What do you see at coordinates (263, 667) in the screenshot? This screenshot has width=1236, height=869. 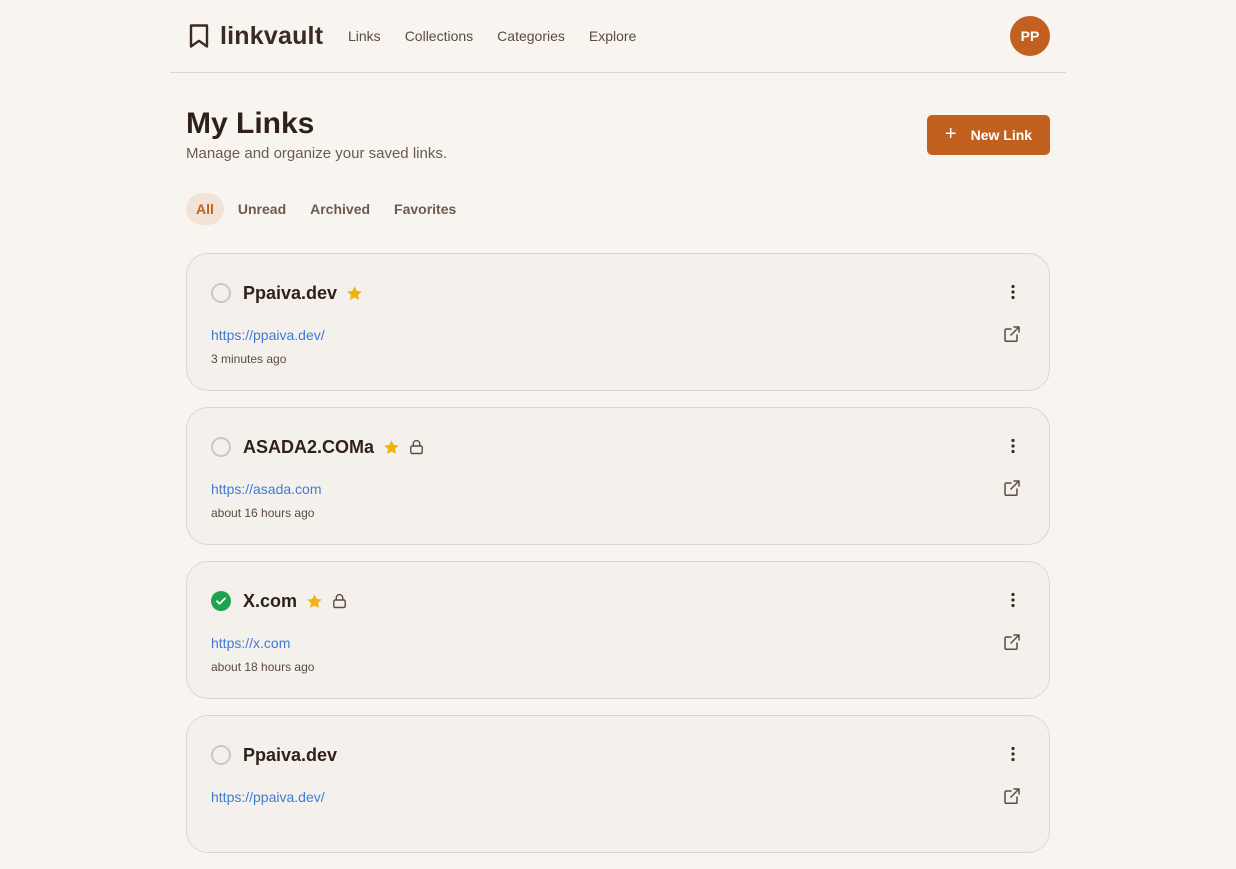 I see `link-timestamp: about 18 hours ago` at bounding box center [263, 667].